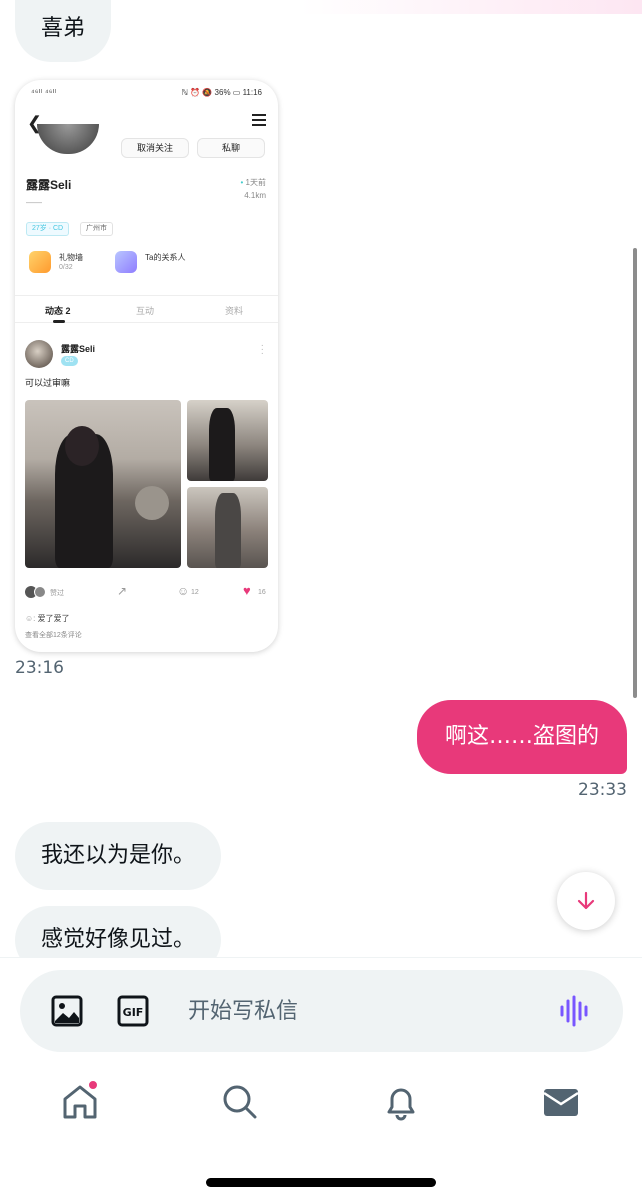 The width and height of the screenshot is (642, 1200). I want to click on nav-messages, so click(561, 1102).